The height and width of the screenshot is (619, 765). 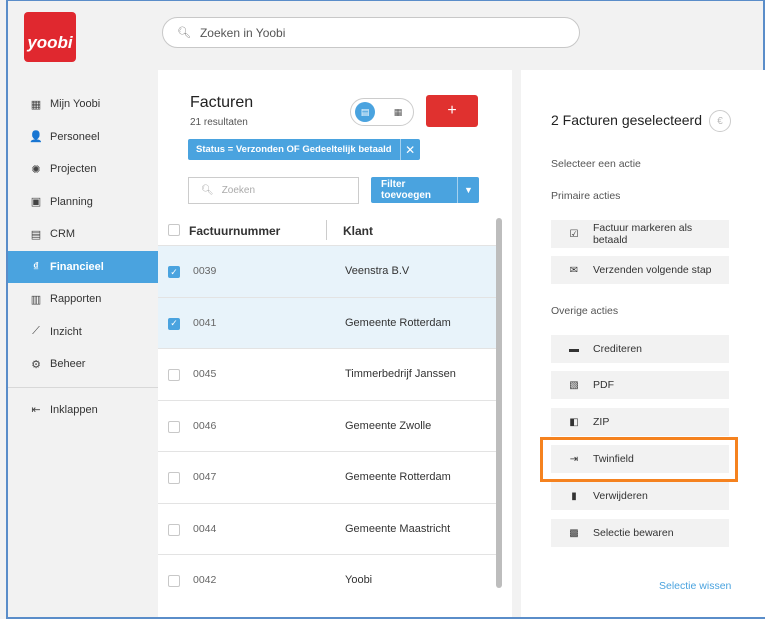 I want to click on table-row: ✓ 0039 Veenstra B.V, so click(x=328, y=271).